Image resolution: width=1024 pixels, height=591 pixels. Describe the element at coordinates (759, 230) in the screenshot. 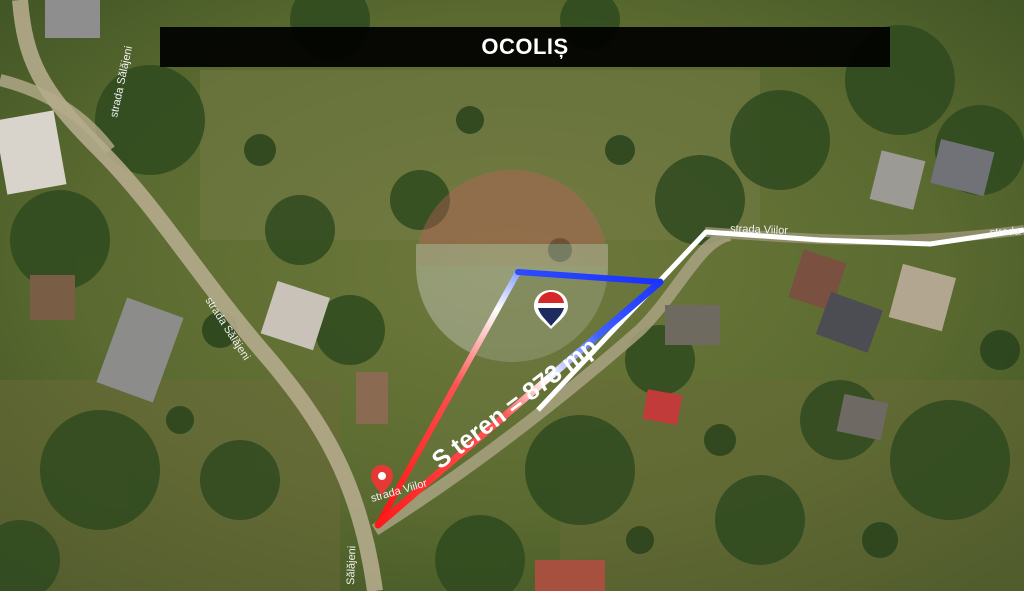

I see `street-label-viilor-top: strada Viilor` at that location.